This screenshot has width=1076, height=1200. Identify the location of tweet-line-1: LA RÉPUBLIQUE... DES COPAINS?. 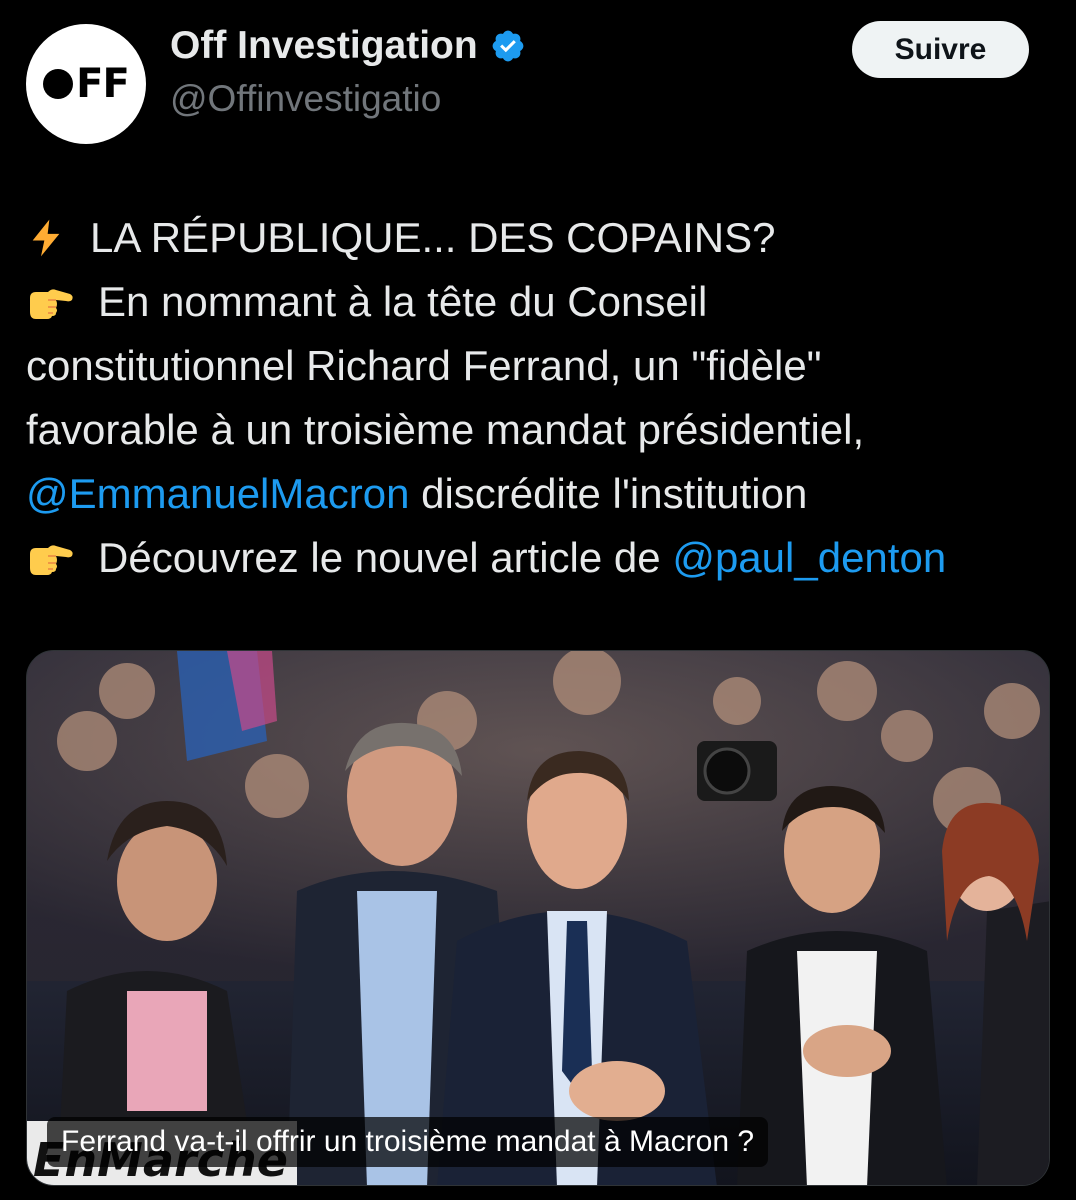
(546, 238).